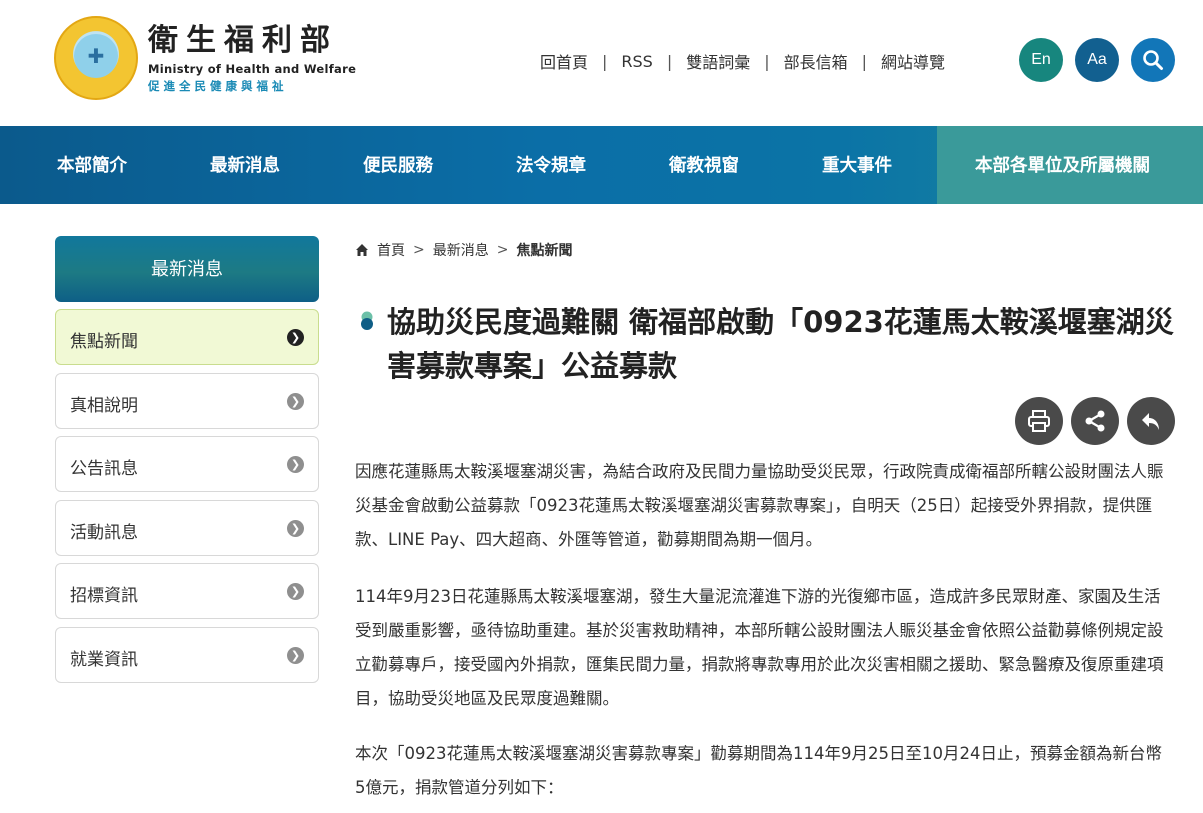  Describe the element at coordinates (187, 337) in the screenshot. I see `sidebar-item-focus-news: 焦點新聞 ❯` at that location.